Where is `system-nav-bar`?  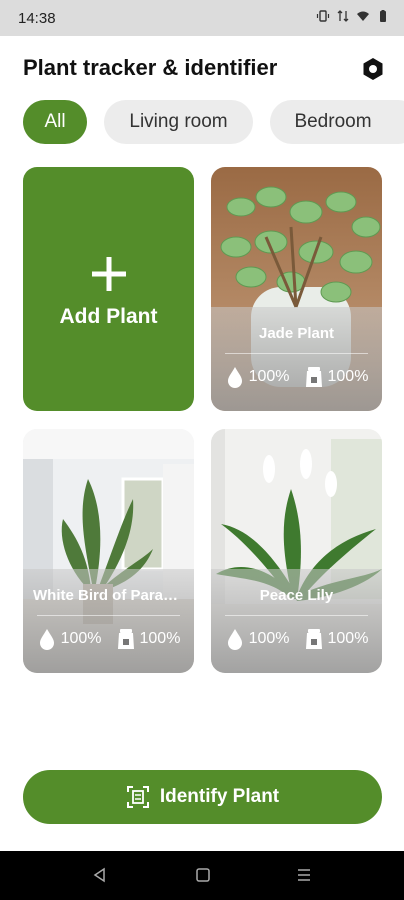
system-nav-bar is located at coordinates (202, 875).